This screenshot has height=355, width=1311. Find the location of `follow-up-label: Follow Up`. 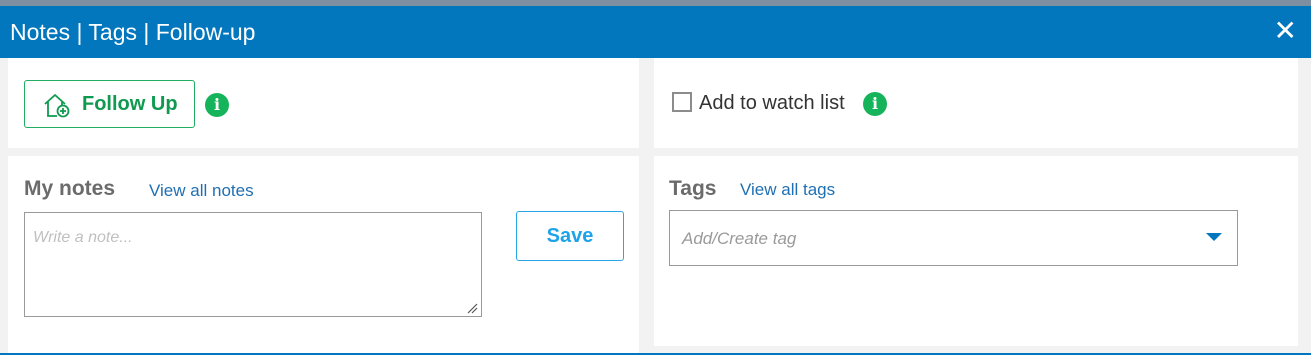

follow-up-label: Follow Up is located at coordinates (130, 104).